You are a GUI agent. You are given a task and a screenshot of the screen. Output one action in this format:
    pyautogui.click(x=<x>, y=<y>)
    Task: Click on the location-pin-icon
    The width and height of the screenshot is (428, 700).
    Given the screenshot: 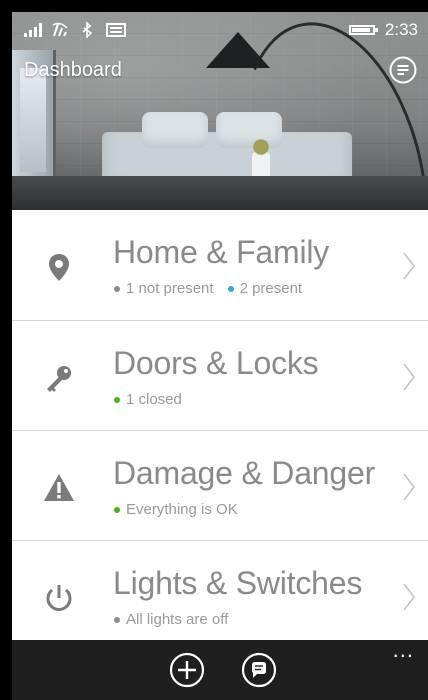 What is the action you would take?
    pyautogui.click(x=59, y=267)
    